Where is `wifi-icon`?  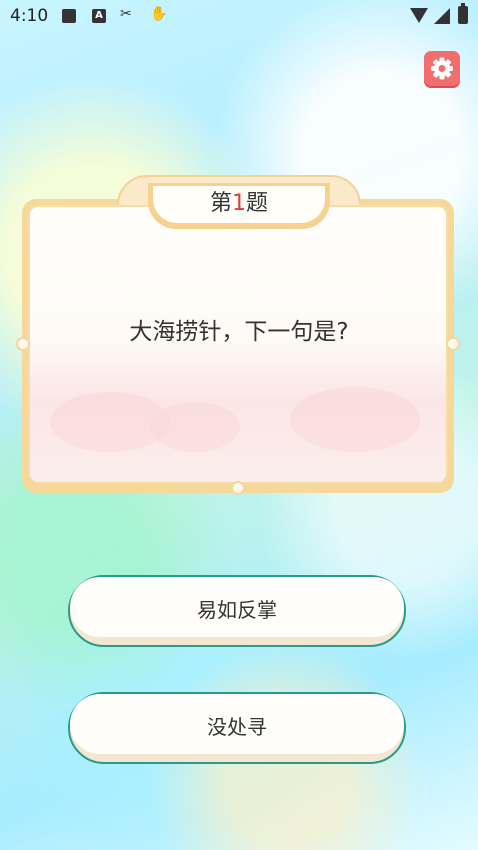
wifi-icon is located at coordinates (419, 15).